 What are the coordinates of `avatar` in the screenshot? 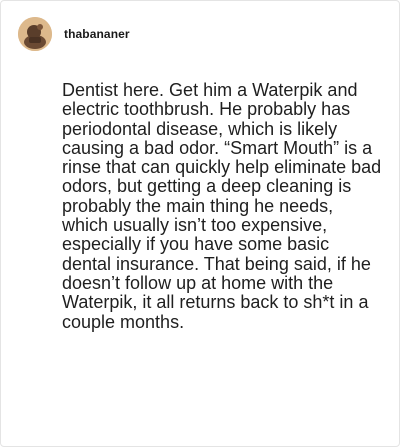 It's located at (35, 34).